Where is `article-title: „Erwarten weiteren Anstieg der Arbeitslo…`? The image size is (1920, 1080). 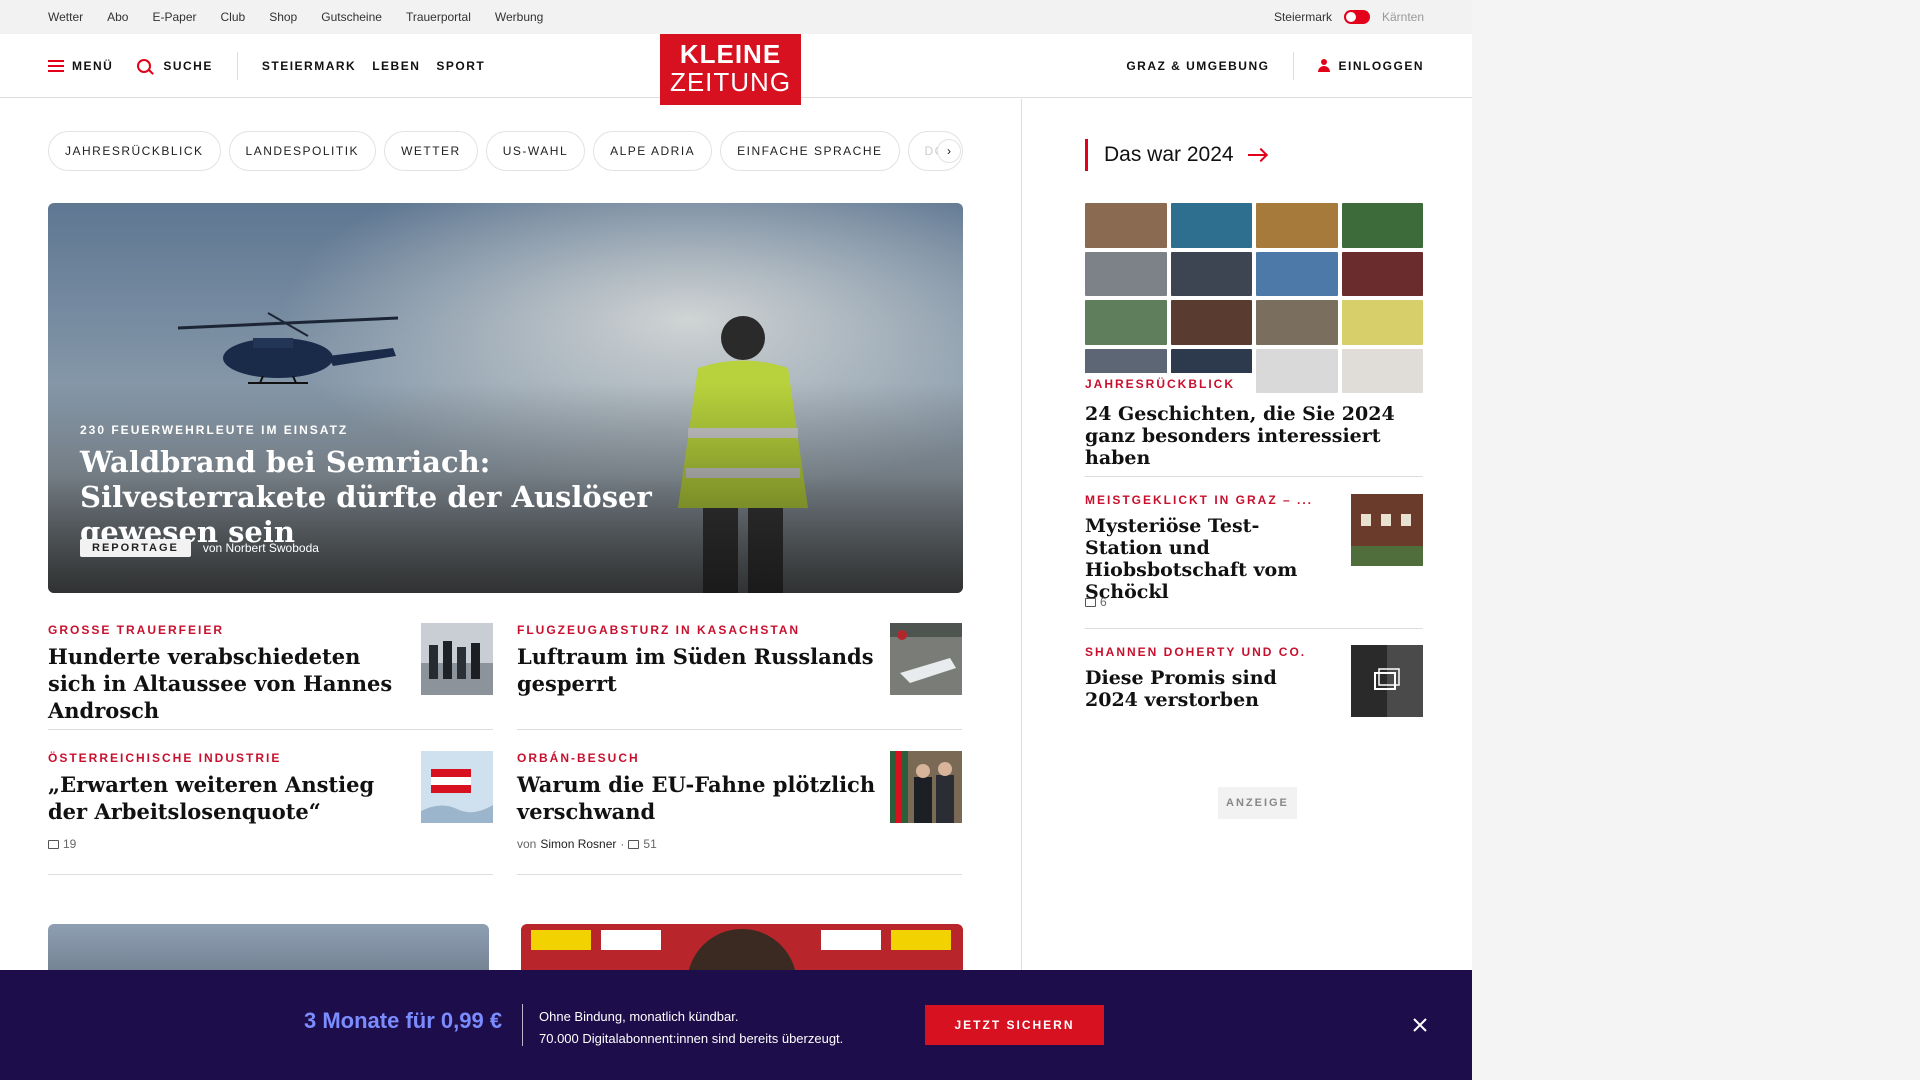 article-title: „Erwarten weiteren Anstieg der Arbeitslo… is located at coordinates (228, 798).